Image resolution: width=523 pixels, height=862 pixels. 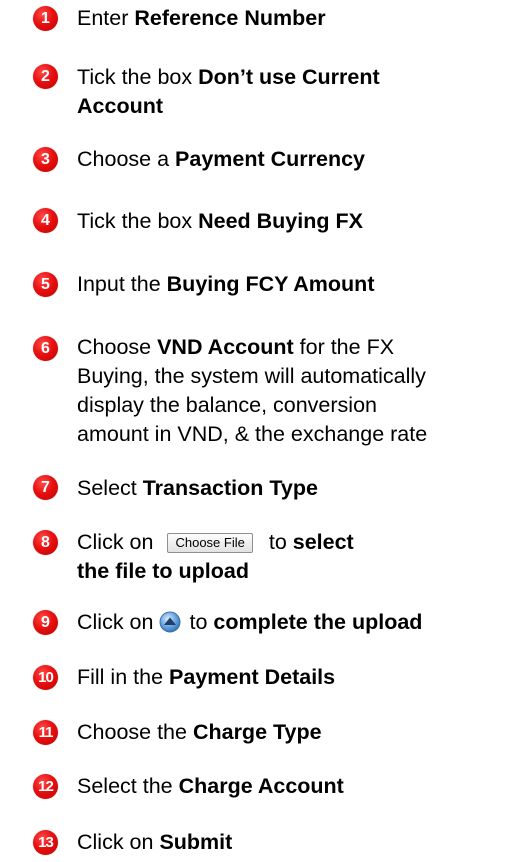 I want to click on step-text: Tick the box Don’t use Current Account, so click(x=228, y=91).